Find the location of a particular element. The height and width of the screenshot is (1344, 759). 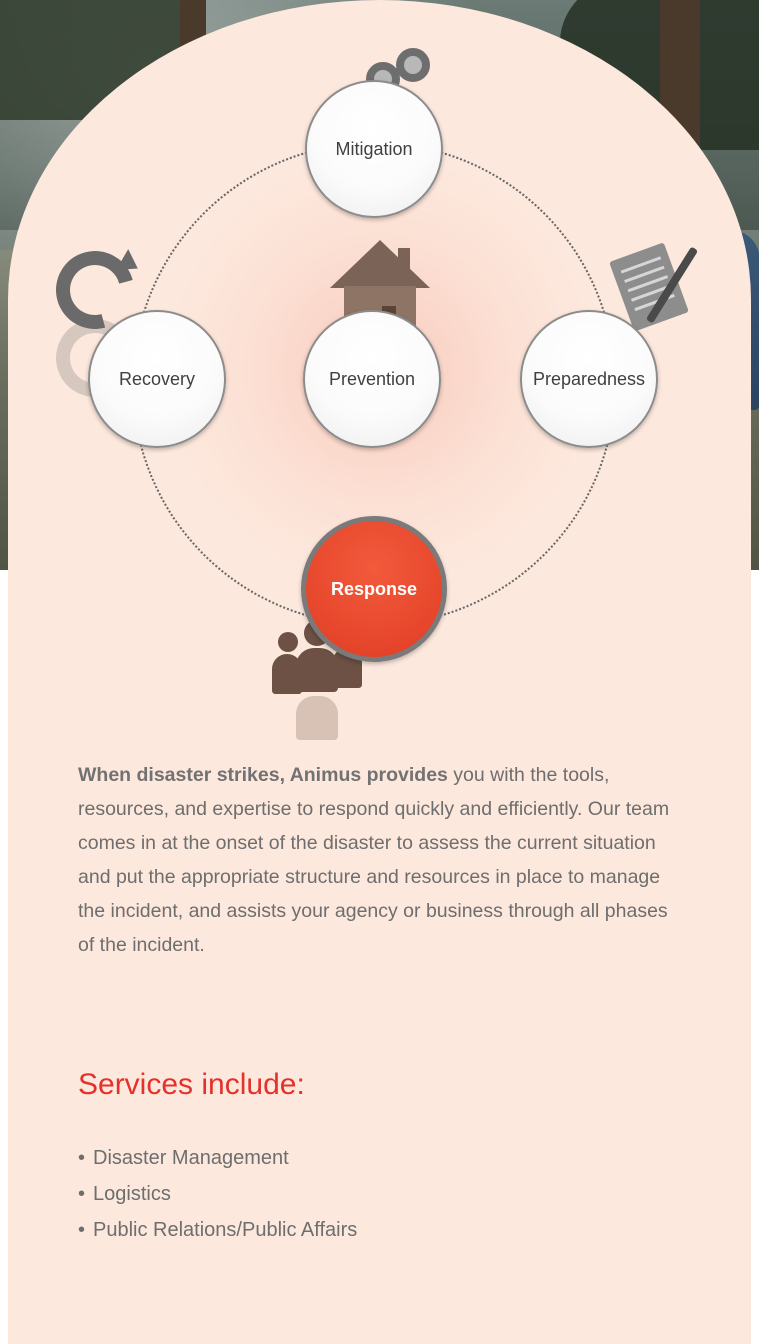

node-label: Recovery is located at coordinates (157, 378).